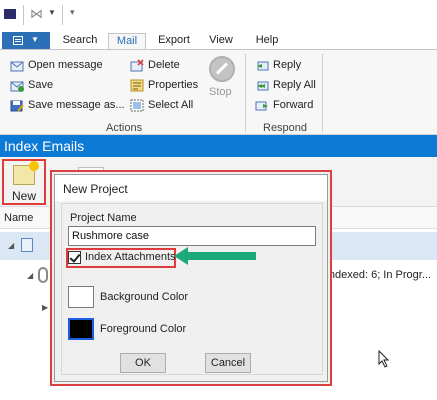  I want to click on index-attachments-label: Index Attachments, so click(130, 257).